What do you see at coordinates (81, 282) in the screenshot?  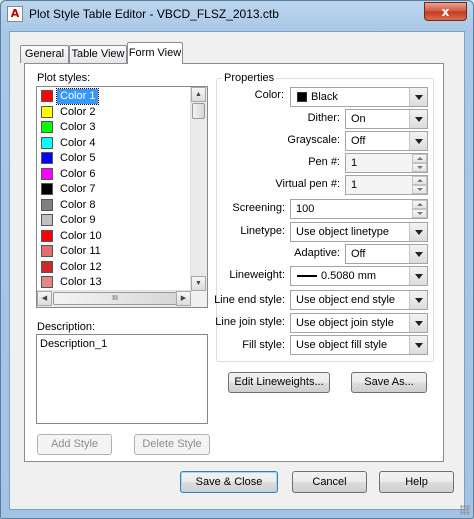 I see `plot-style-label: Color 13` at bounding box center [81, 282].